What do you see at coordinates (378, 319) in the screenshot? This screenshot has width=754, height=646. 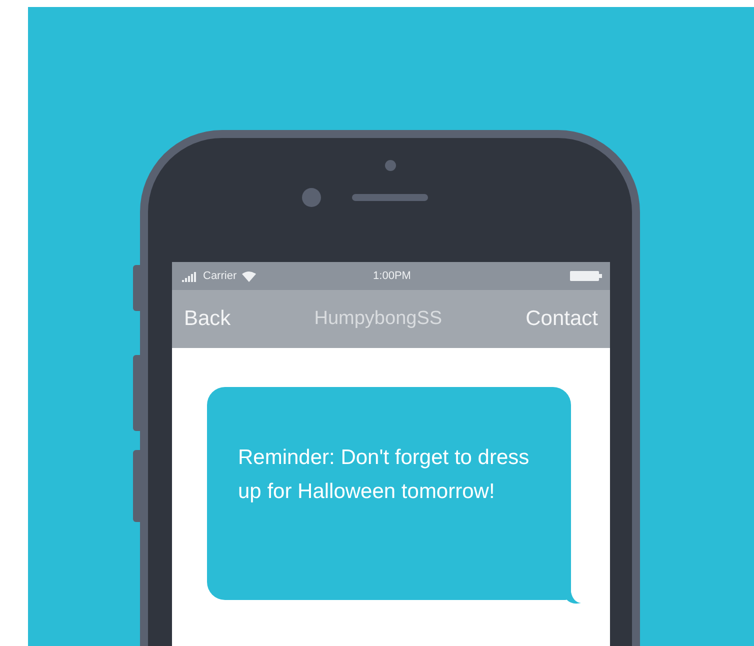 I see `conversation-title: HumpybongSS` at bounding box center [378, 319].